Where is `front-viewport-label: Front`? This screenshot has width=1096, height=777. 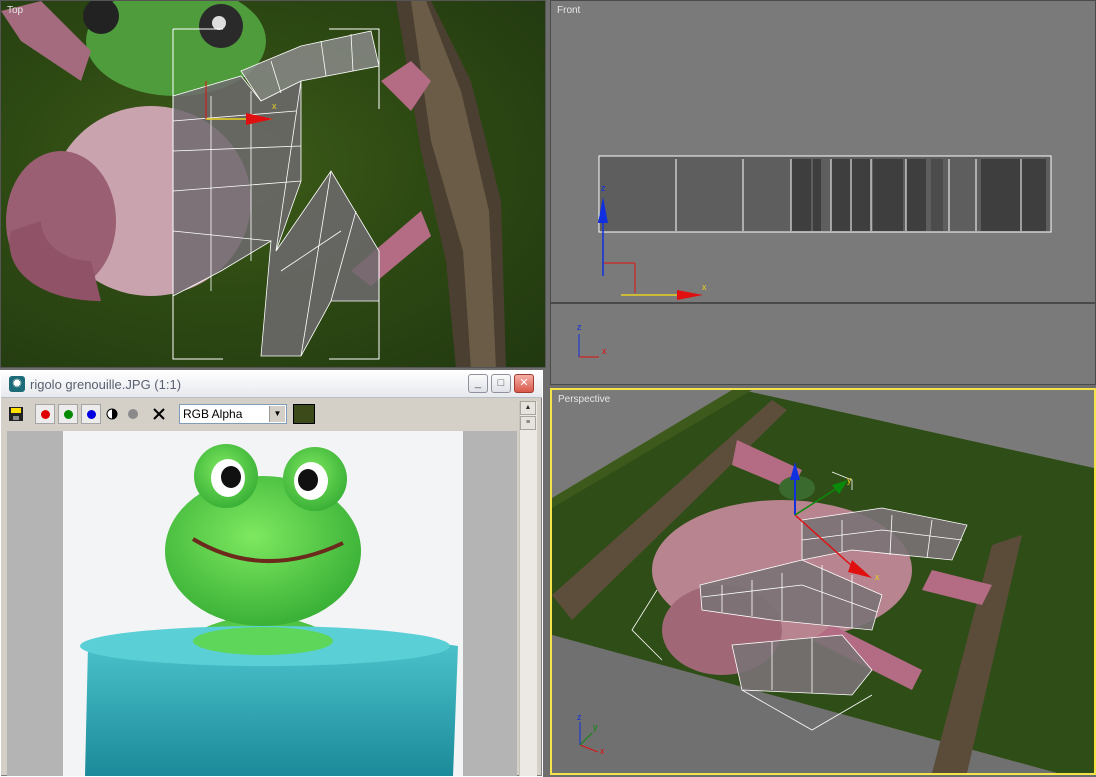 front-viewport-label: Front is located at coordinates (568, 10).